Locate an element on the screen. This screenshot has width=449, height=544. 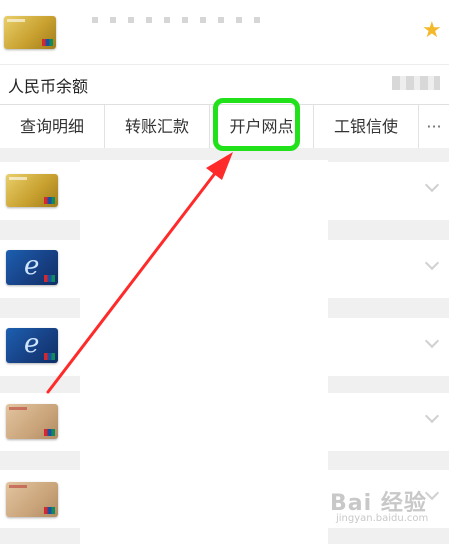
highlight-box is located at coordinates (256, 124).